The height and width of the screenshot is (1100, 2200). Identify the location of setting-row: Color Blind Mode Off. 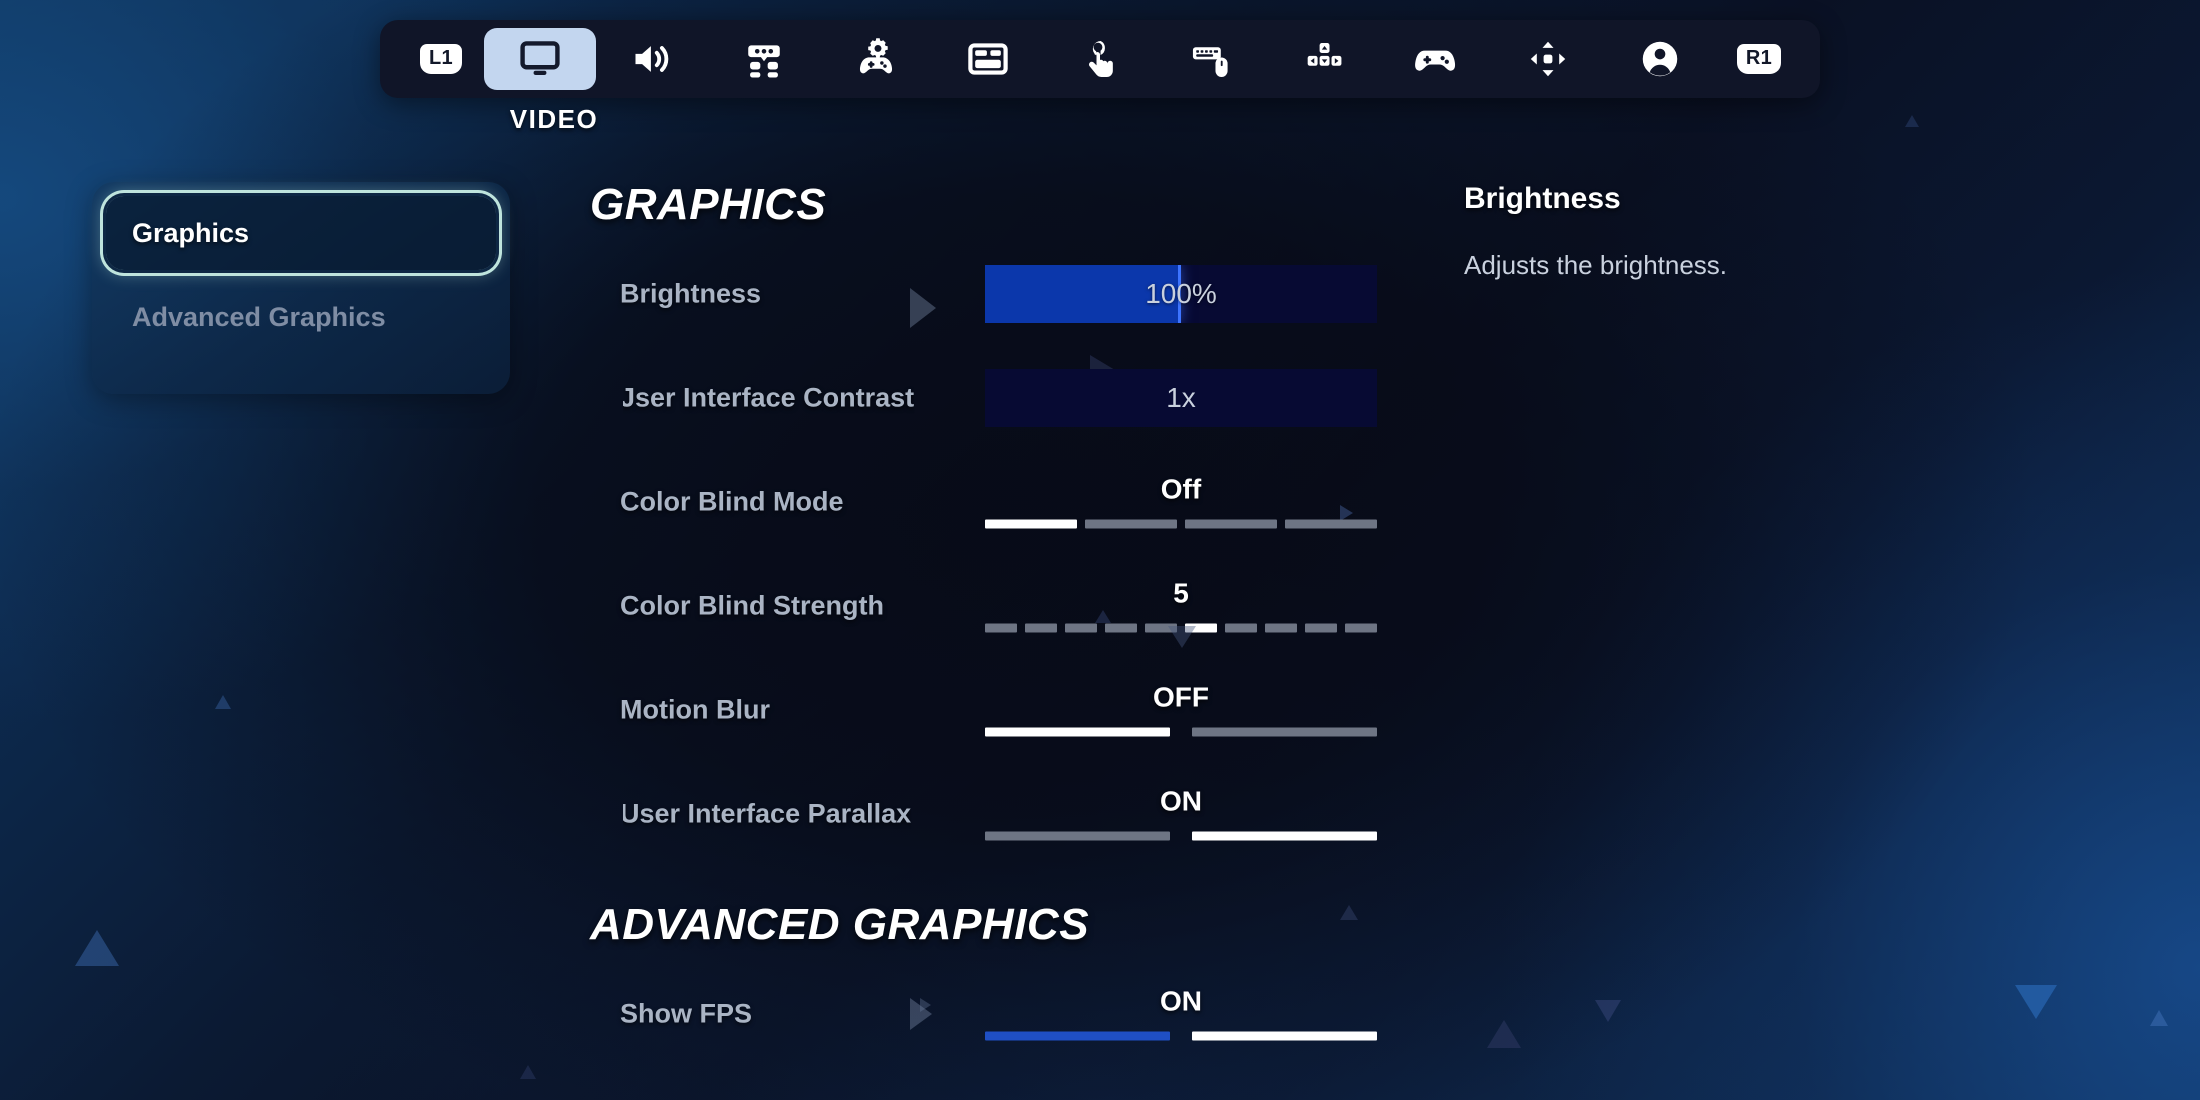
(1000, 502).